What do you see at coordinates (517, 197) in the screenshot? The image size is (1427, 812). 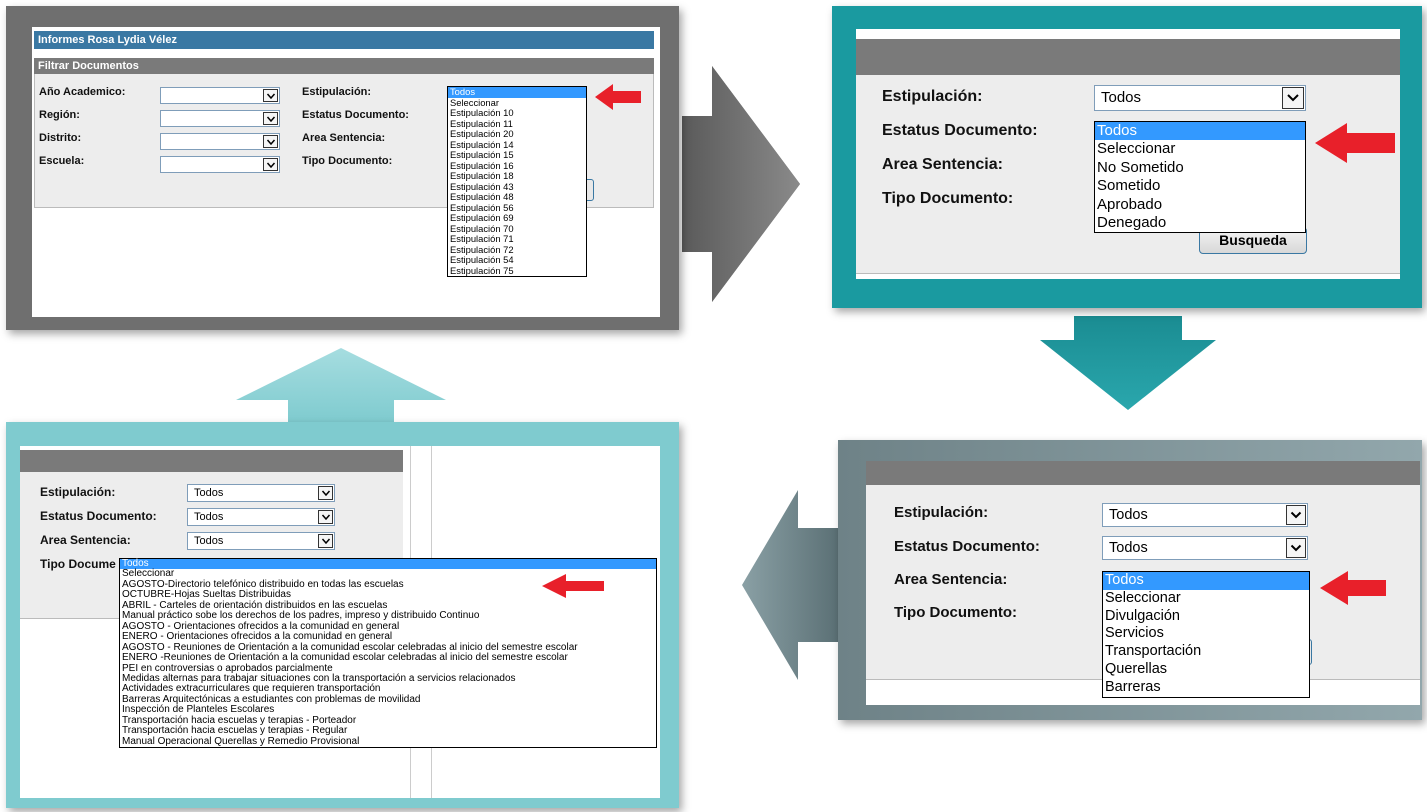 I see `dropdown-option: Estipulación 48` at bounding box center [517, 197].